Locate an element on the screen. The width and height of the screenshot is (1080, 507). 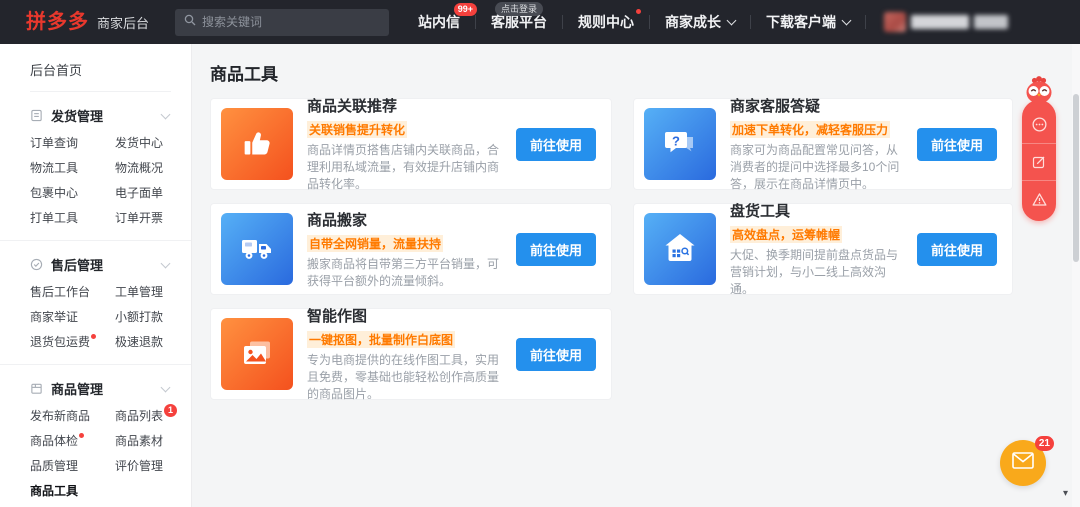
thumb-up-icon is located at coordinates (257, 144).